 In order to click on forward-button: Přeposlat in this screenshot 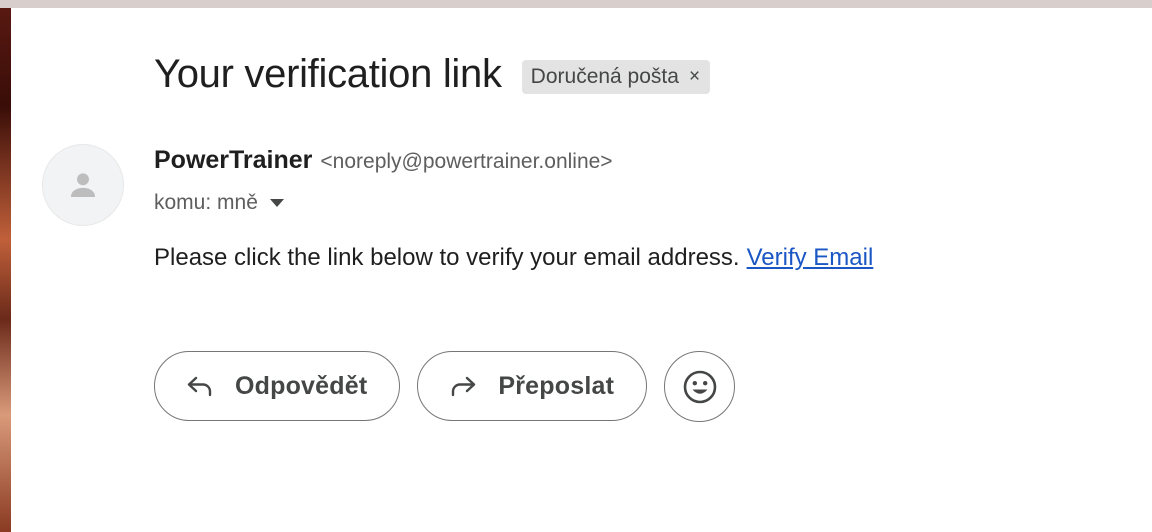, I will do `click(532, 386)`.